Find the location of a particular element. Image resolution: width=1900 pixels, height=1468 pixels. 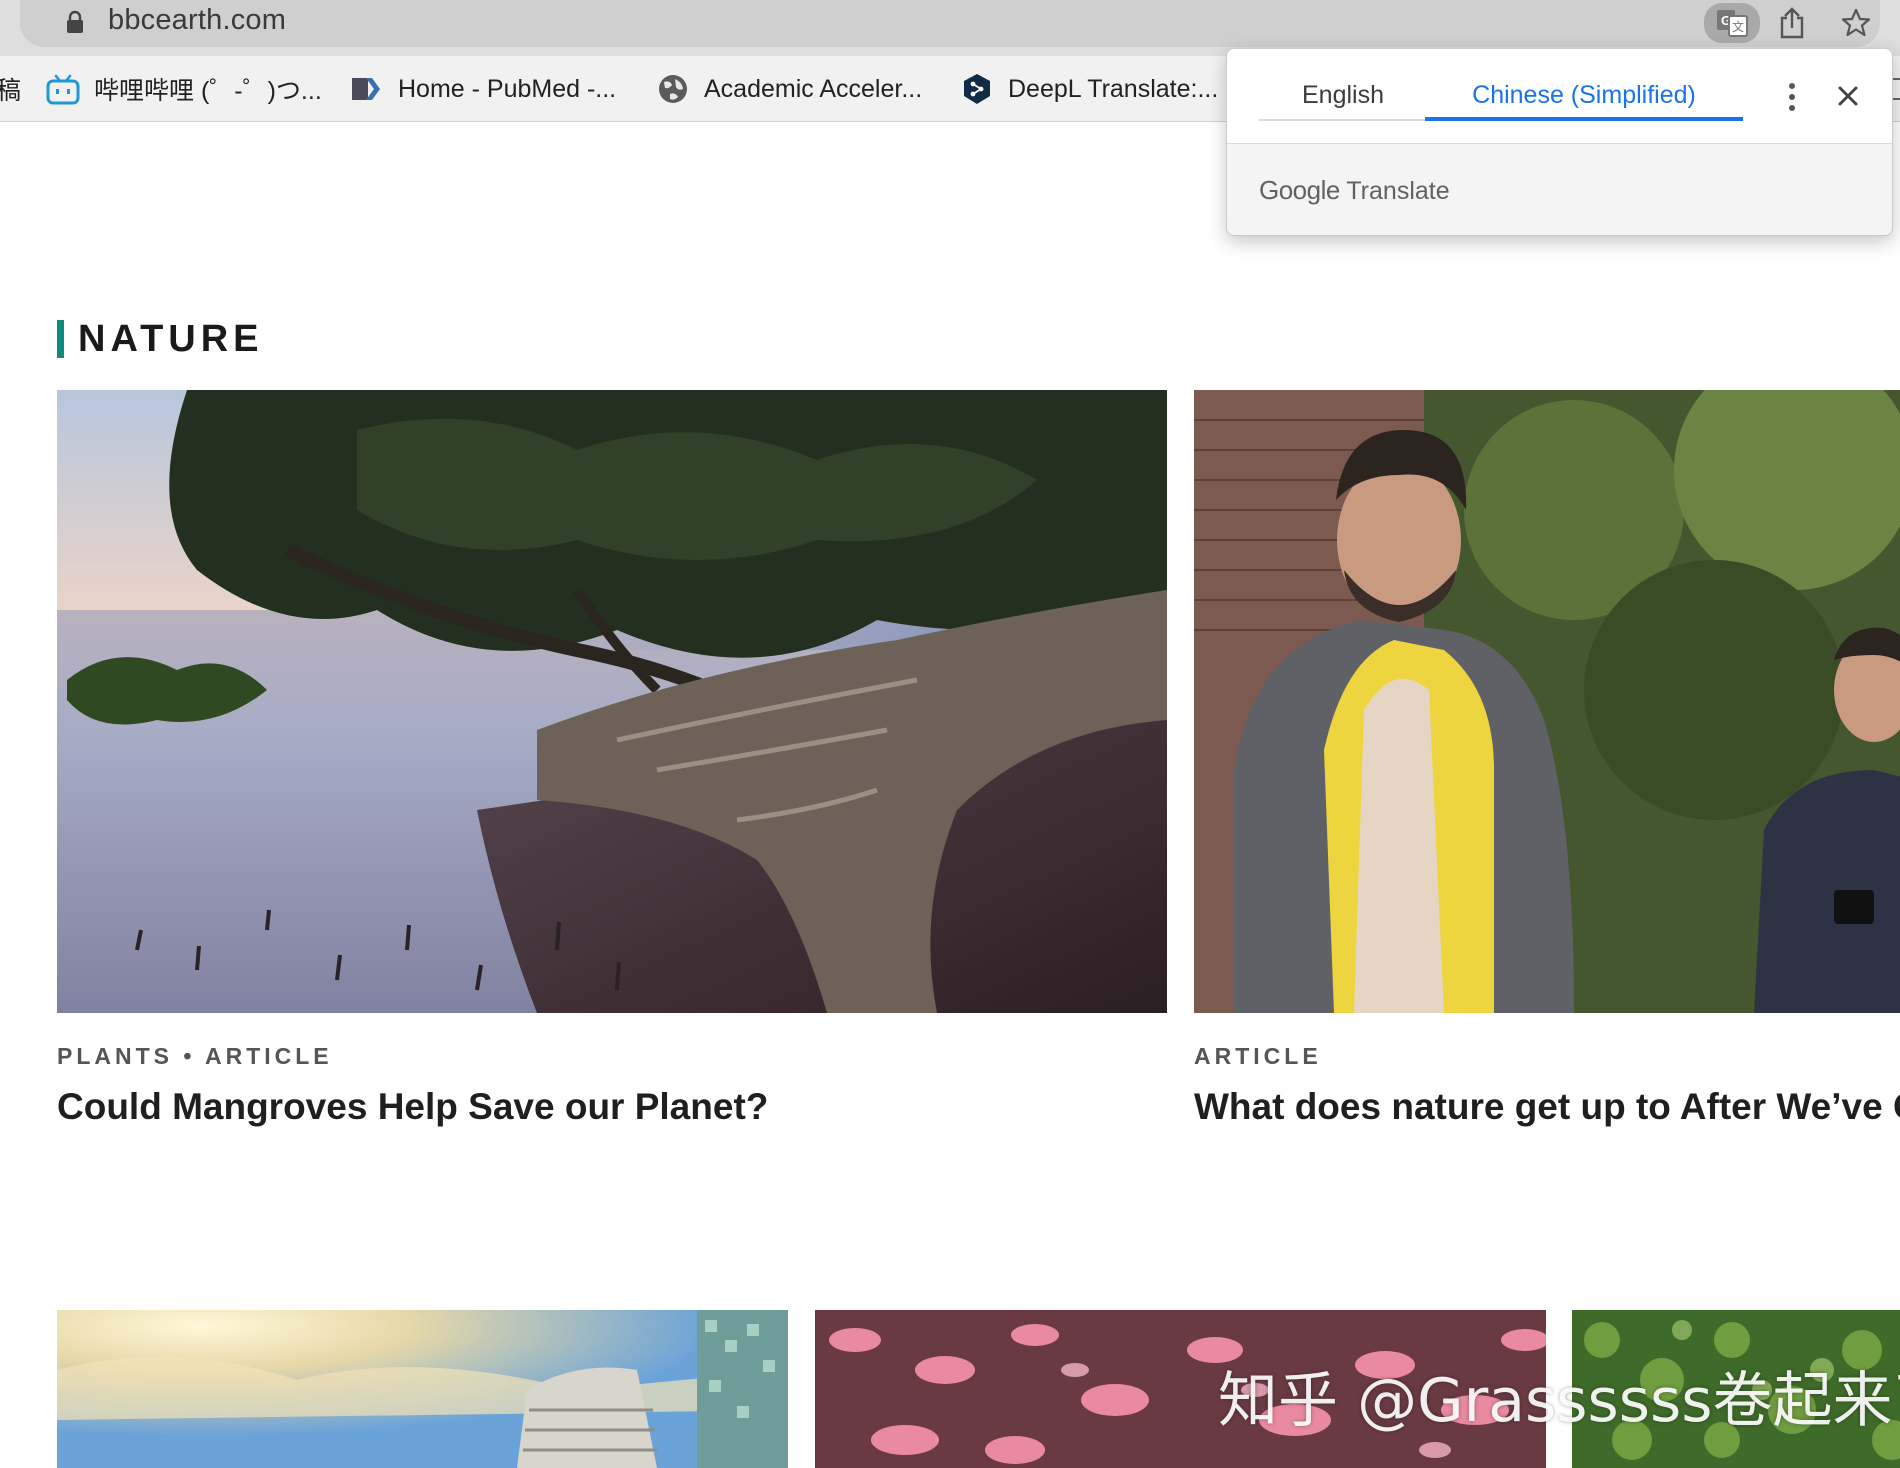

translate-popup-header: English Chinese (Simplified) is located at coordinates (1559, 96).